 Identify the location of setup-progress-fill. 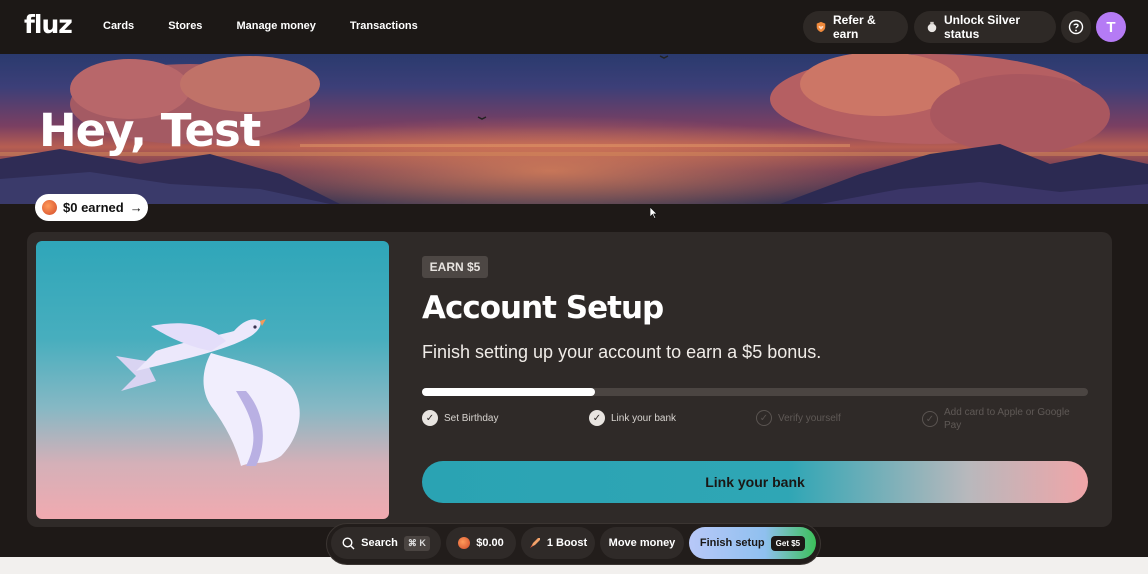
(509, 392).